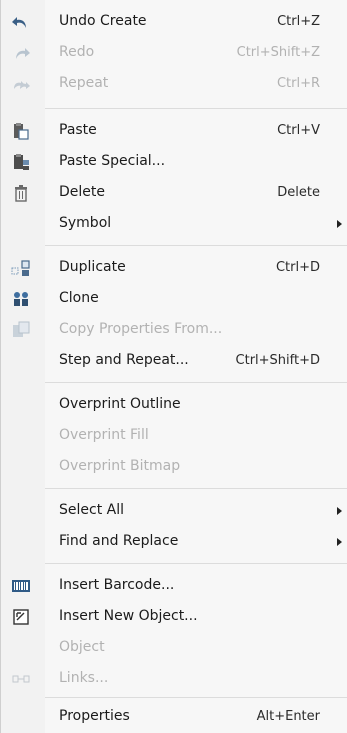 Image resolution: width=347 pixels, height=733 pixels. Describe the element at coordinates (174, 647) in the screenshot. I see `menu-item-object: Object` at that location.